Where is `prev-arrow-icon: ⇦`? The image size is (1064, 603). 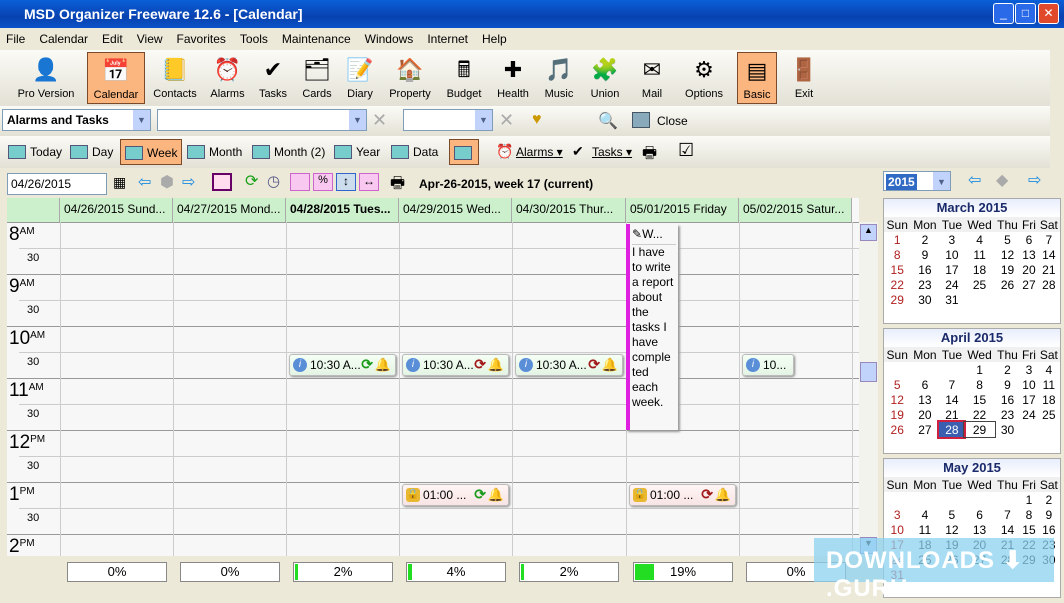 prev-arrow-icon: ⇦ is located at coordinates (144, 182).